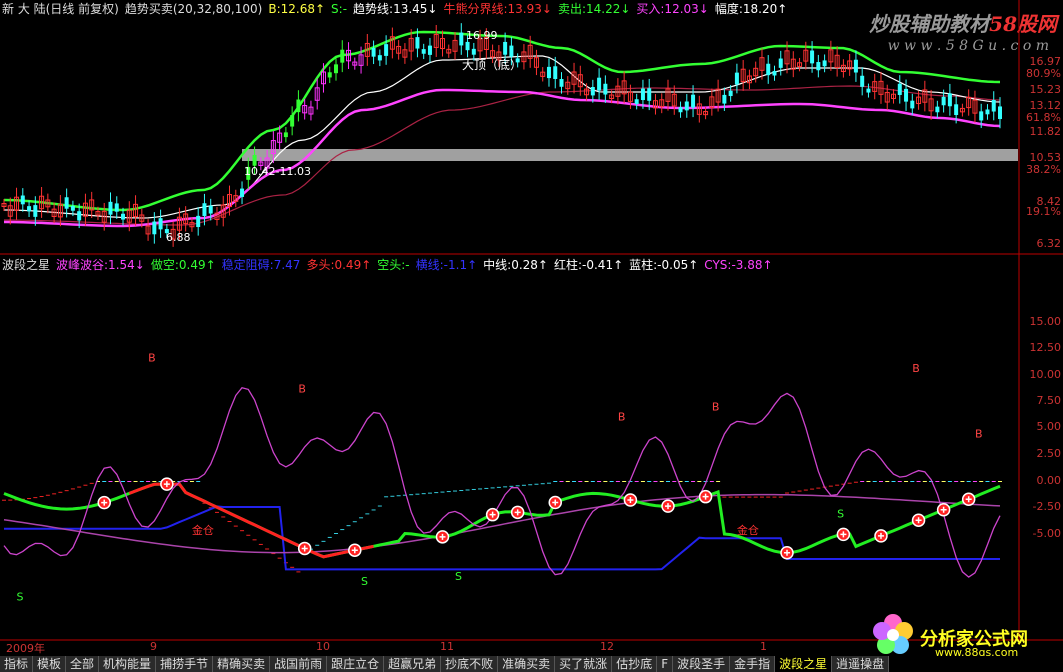 The image size is (1063, 672). I want to click on indicator-tab: 准确买卖, so click(527, 664).